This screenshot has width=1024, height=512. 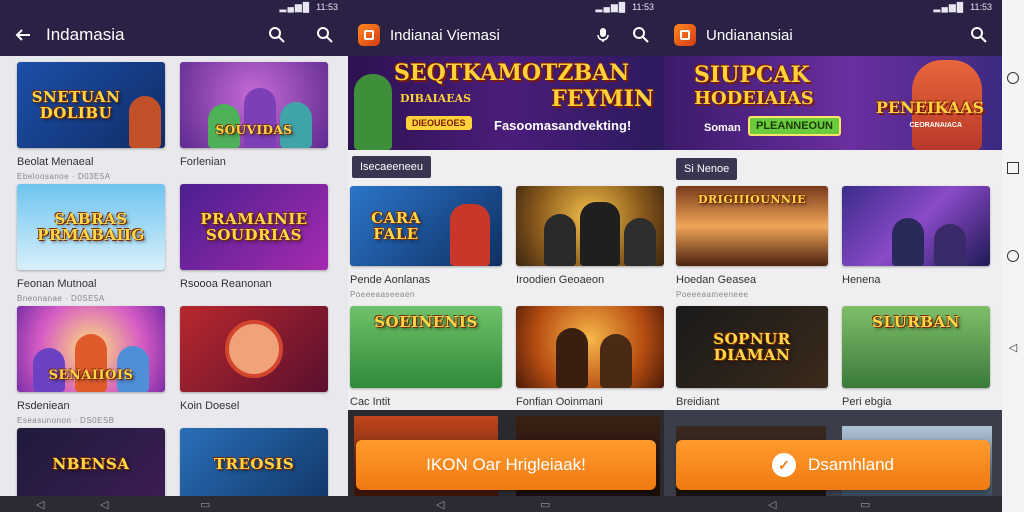 I want to click on thumbnail-art-text: NBENSA, so click(x=91, y=464).